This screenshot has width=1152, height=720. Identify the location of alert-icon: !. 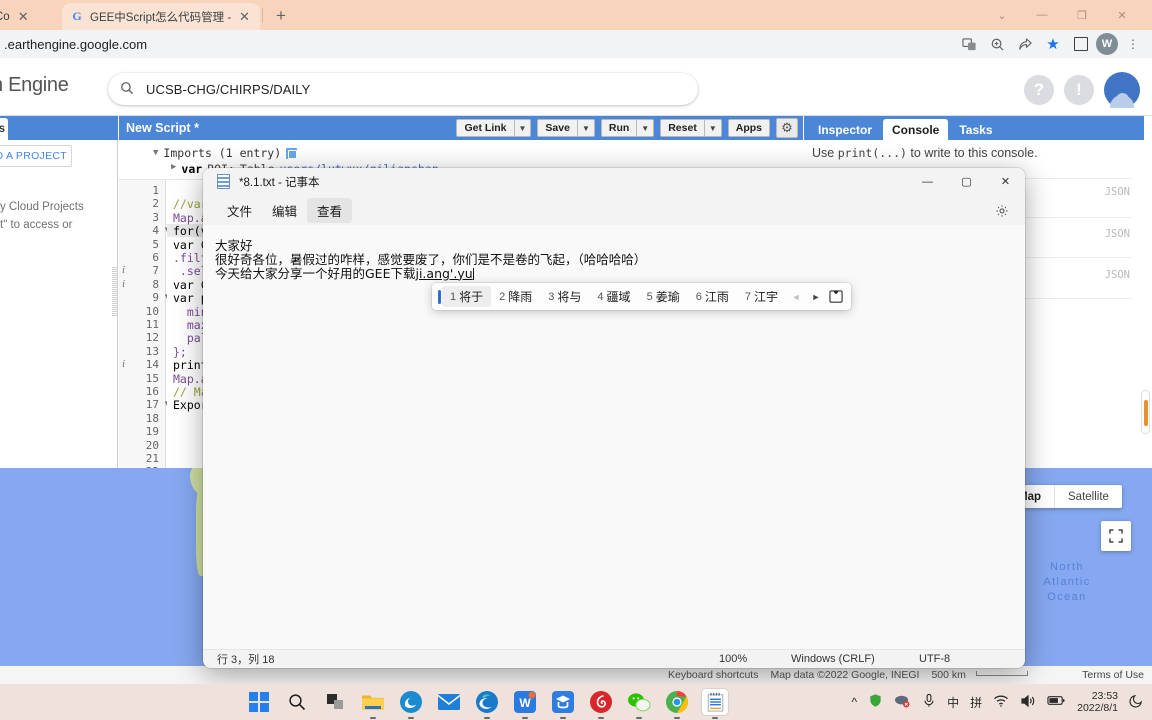
(1079, 90).